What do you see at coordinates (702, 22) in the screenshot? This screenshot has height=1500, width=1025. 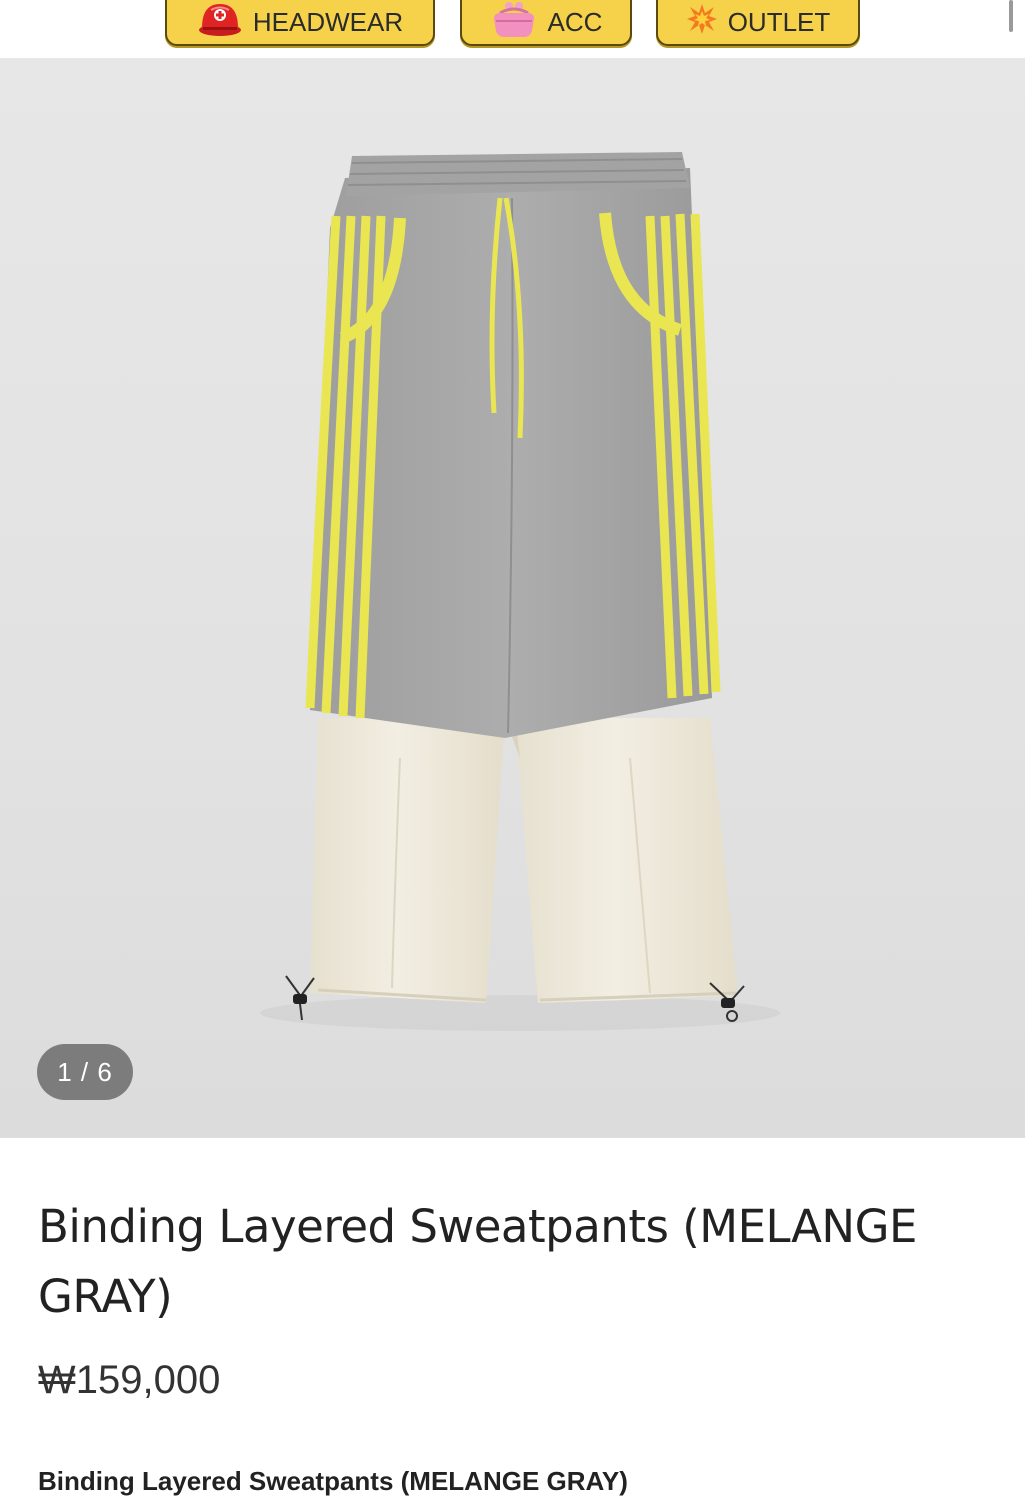 I see `burst-icon` at bounding box center [702, 22].